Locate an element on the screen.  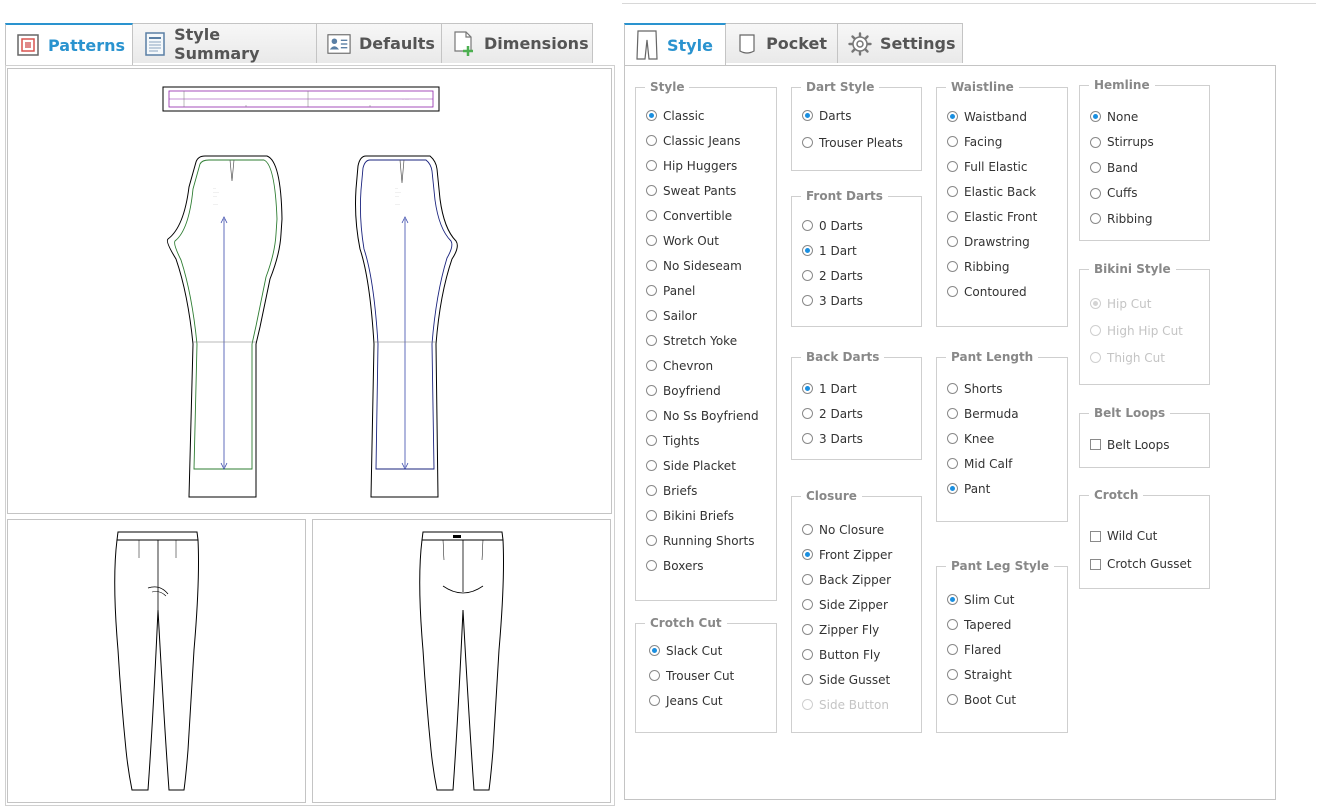
radio-option-flared: Flared is located at coordinates (1007, 649).